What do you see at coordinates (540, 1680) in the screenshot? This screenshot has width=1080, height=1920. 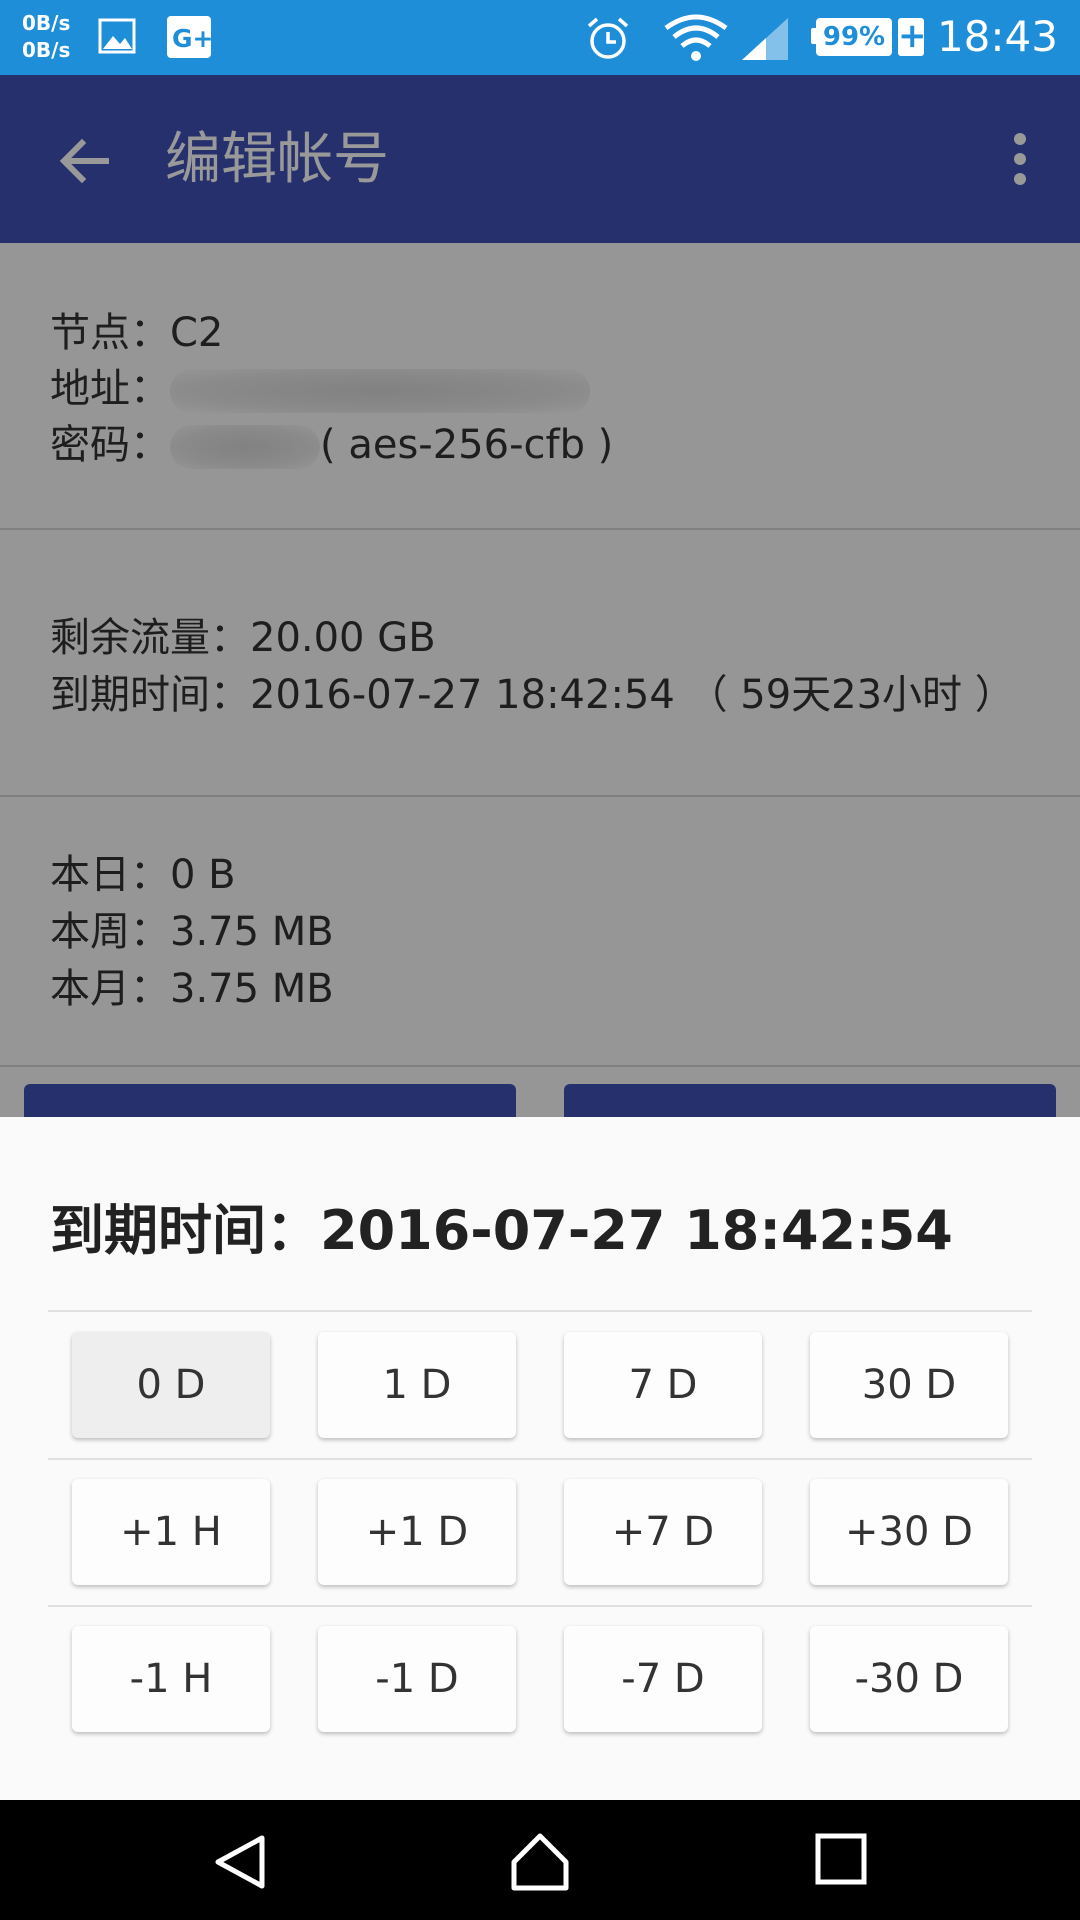 I see `subtract-time-row: -1 H -1 D -7 D -30 D` at bounding box center [540, 1680].